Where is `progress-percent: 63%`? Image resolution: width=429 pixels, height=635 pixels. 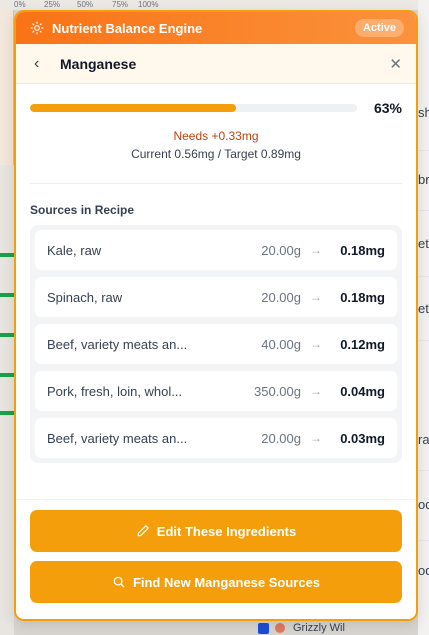 progress-percent: 63% is located at coordinates (387, 108).